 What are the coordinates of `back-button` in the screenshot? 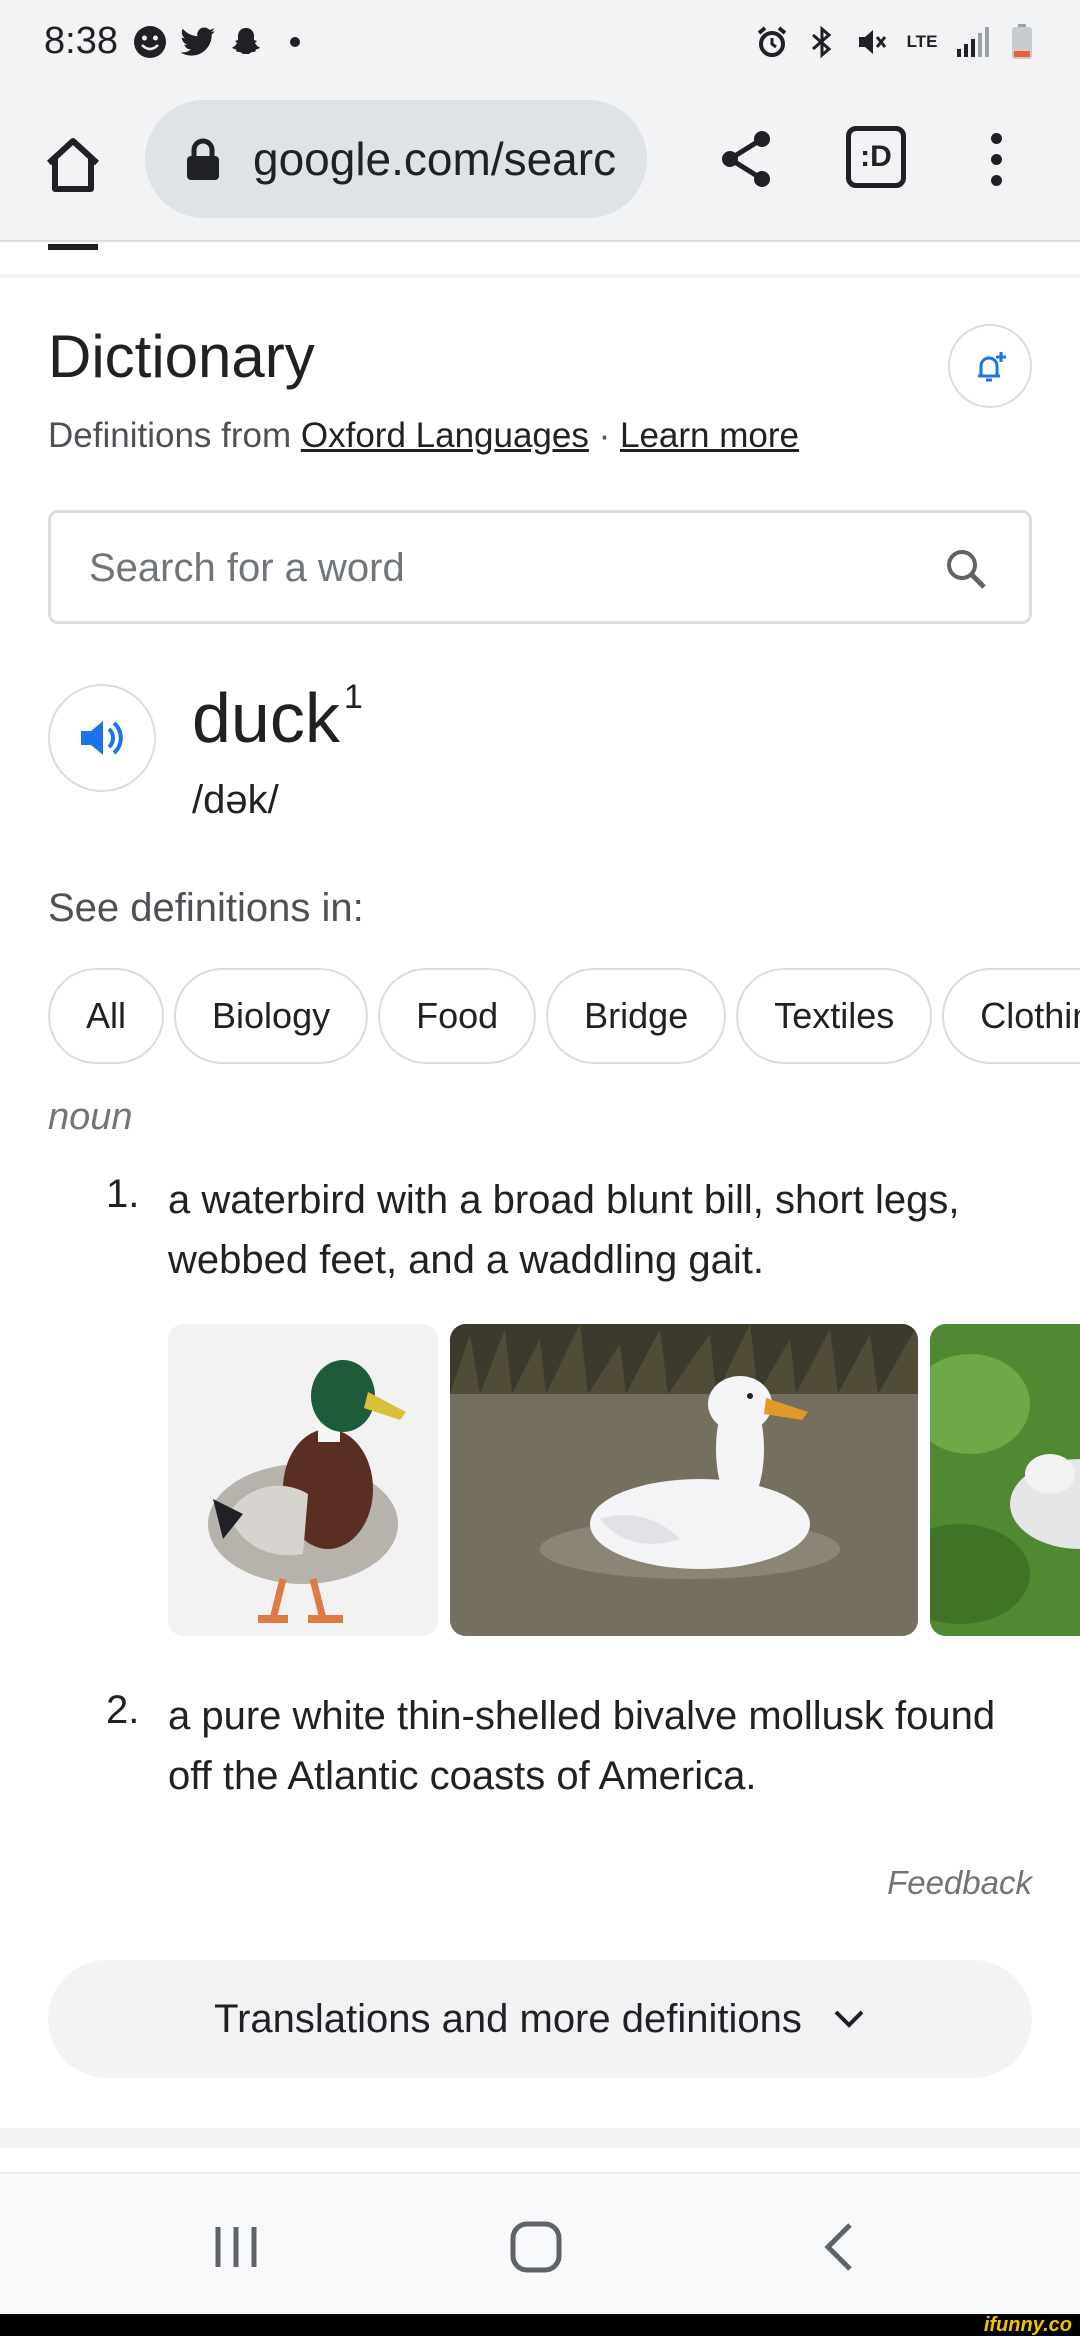 It's located at (840, 2247).